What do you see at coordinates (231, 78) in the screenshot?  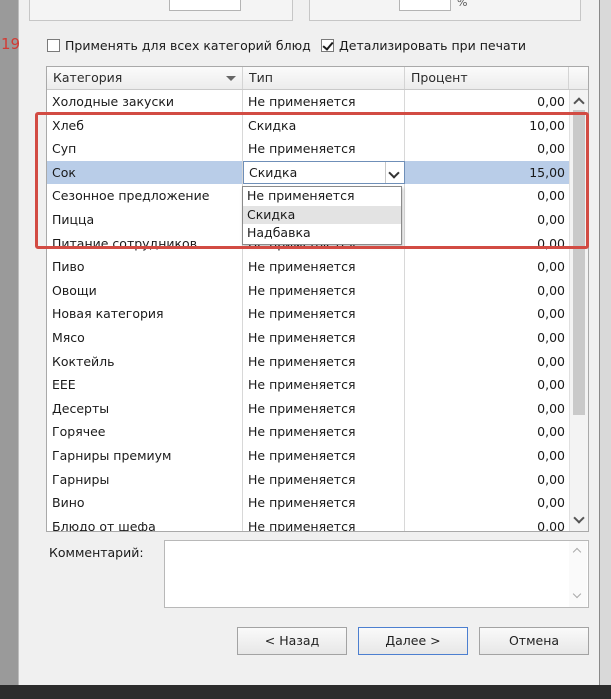 I see `sort-arrow-icon` at bounding box center [231, 78].